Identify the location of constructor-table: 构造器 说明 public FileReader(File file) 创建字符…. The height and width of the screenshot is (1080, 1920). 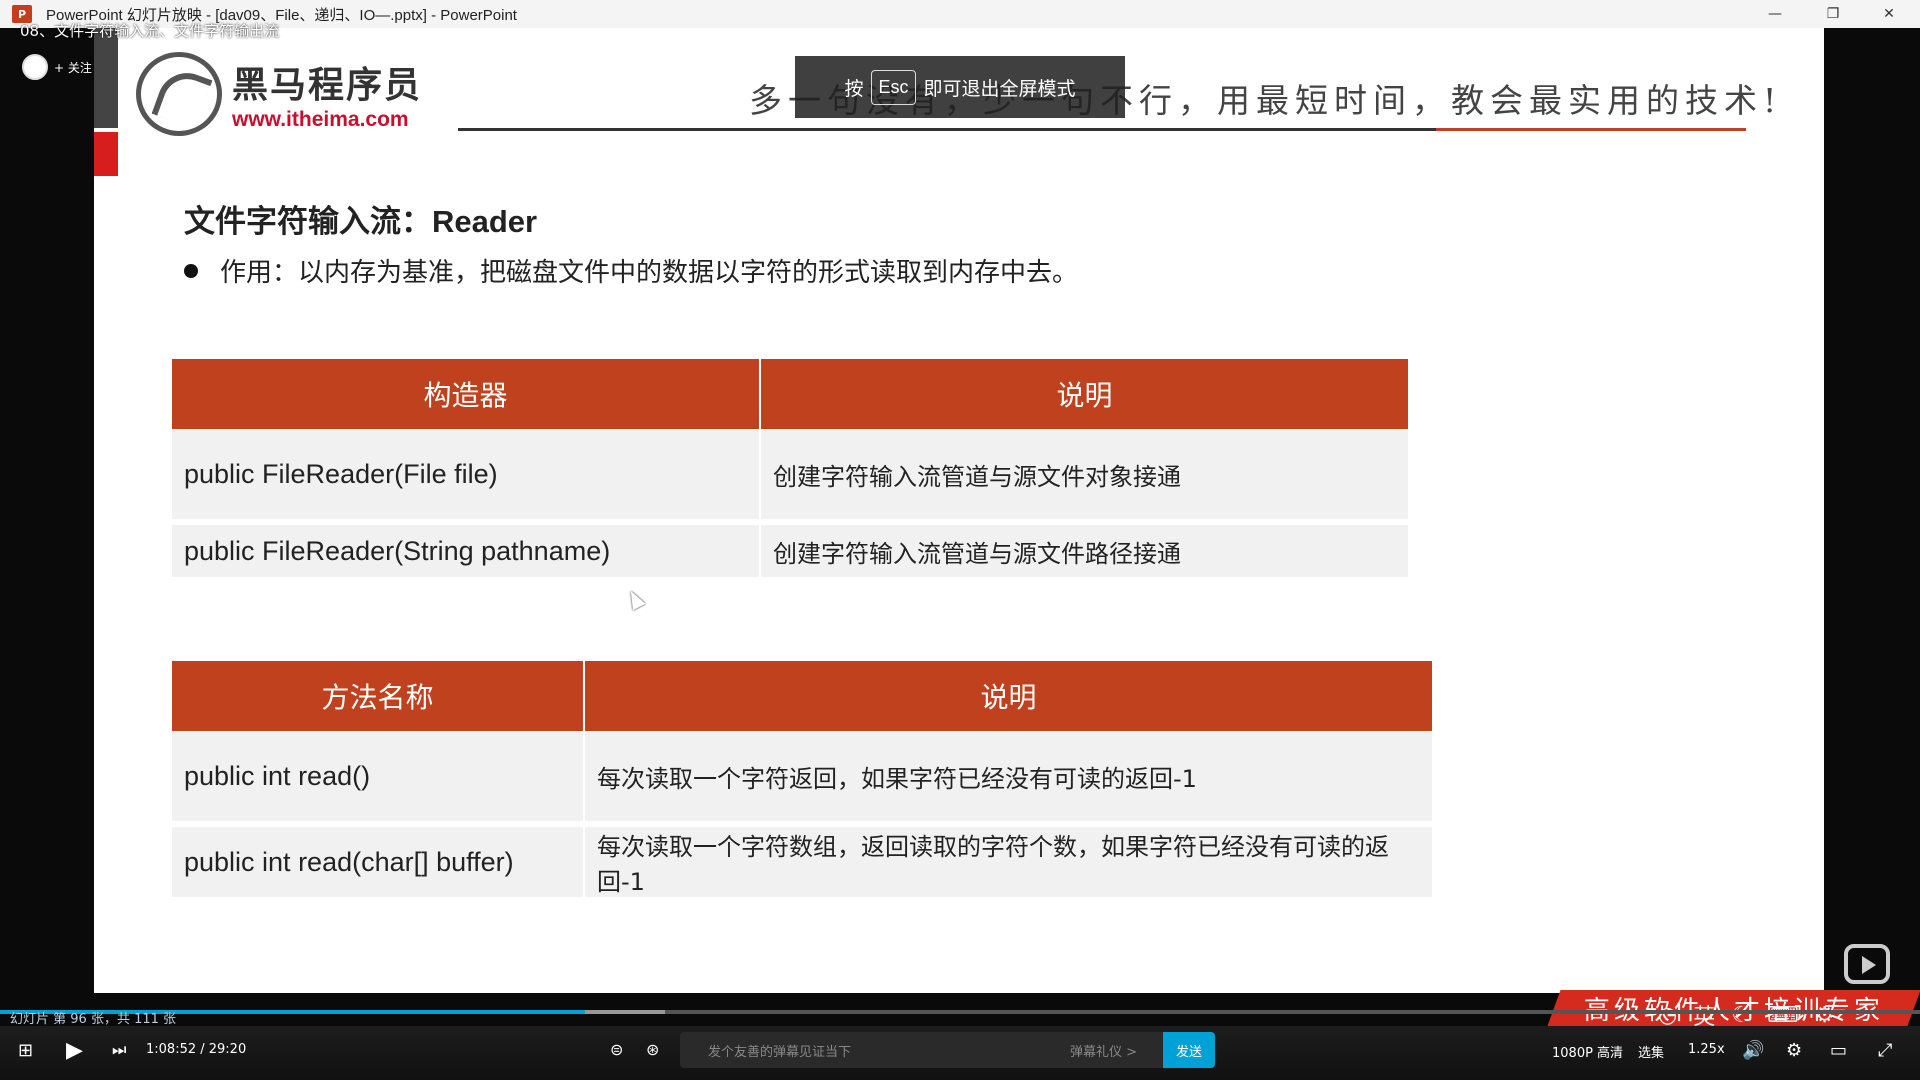
(790, 468).